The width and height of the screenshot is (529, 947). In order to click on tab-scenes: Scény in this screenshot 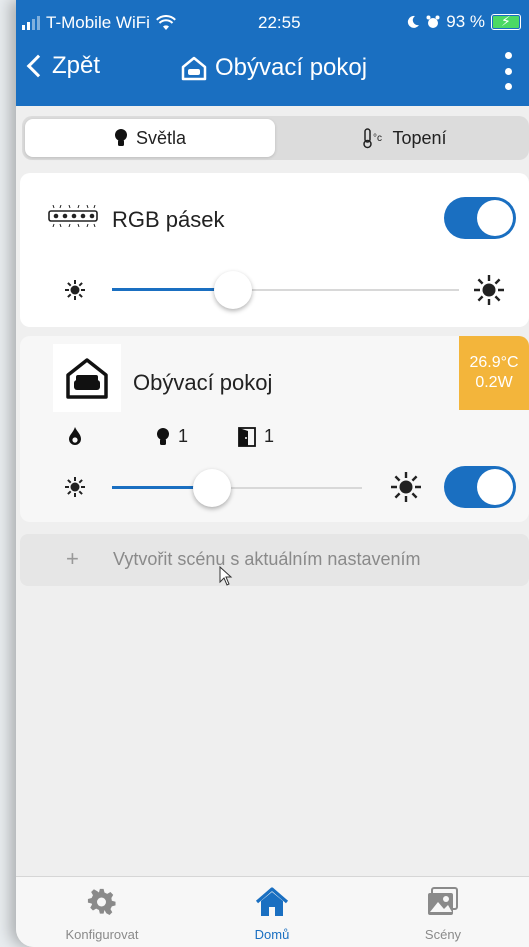, I will do `click(443, 913)`.